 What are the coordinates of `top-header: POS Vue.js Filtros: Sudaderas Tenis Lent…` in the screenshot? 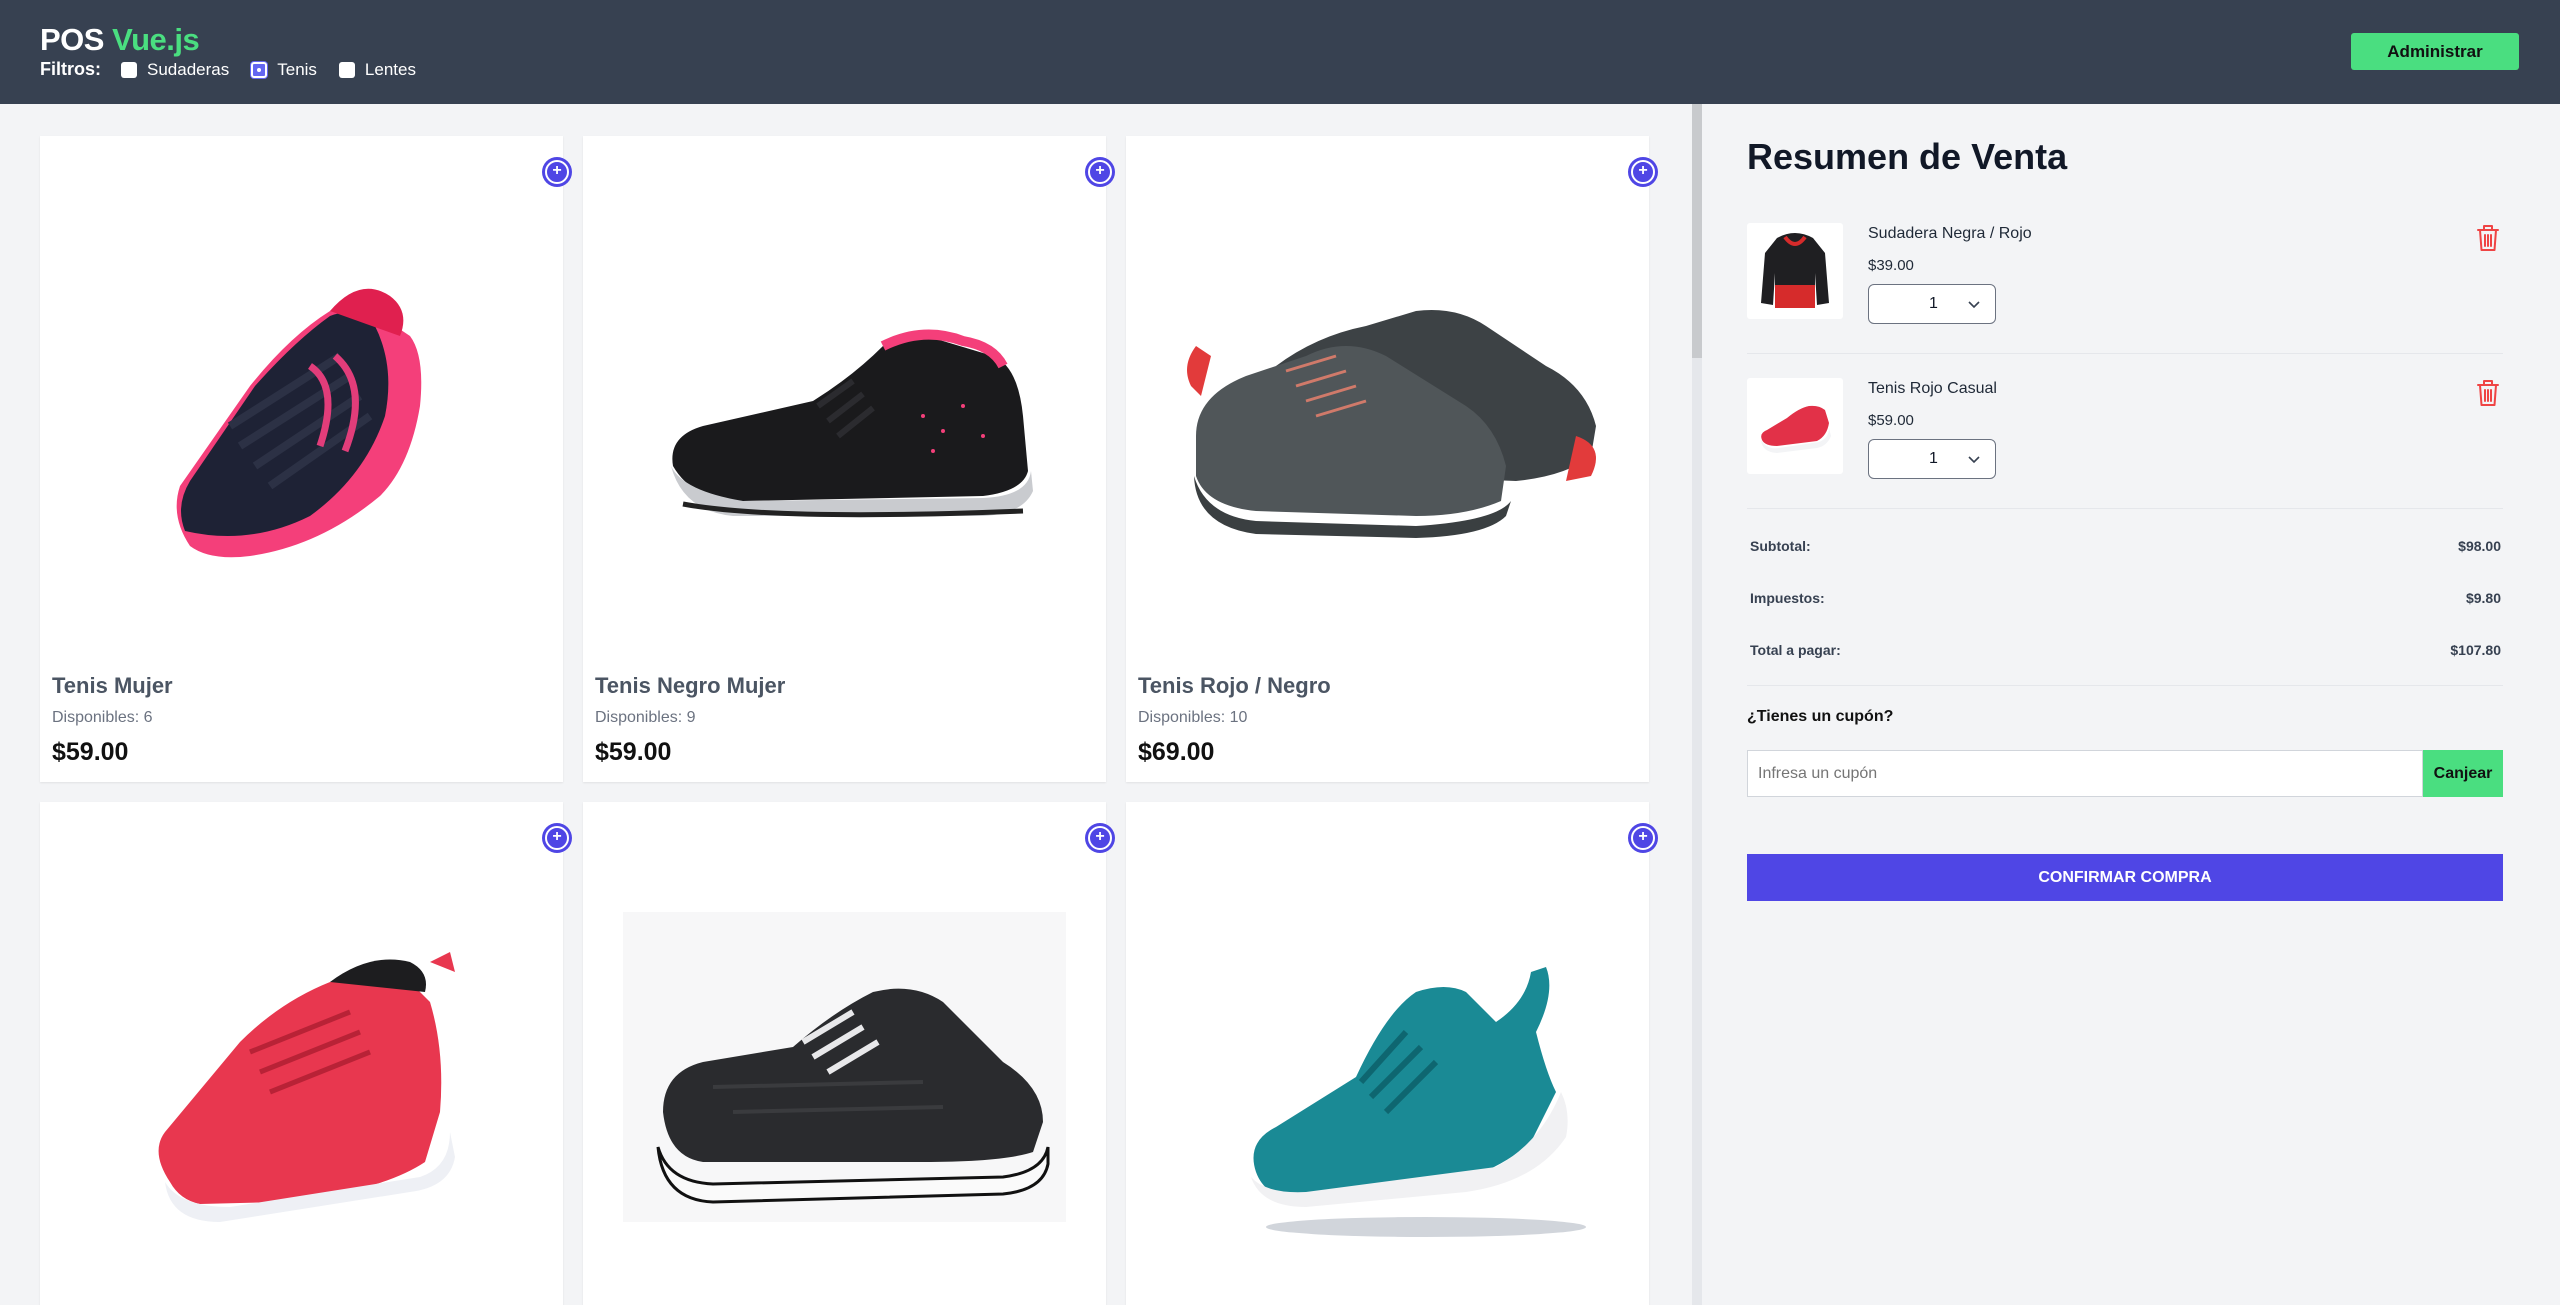 It's located at (1280, 52).